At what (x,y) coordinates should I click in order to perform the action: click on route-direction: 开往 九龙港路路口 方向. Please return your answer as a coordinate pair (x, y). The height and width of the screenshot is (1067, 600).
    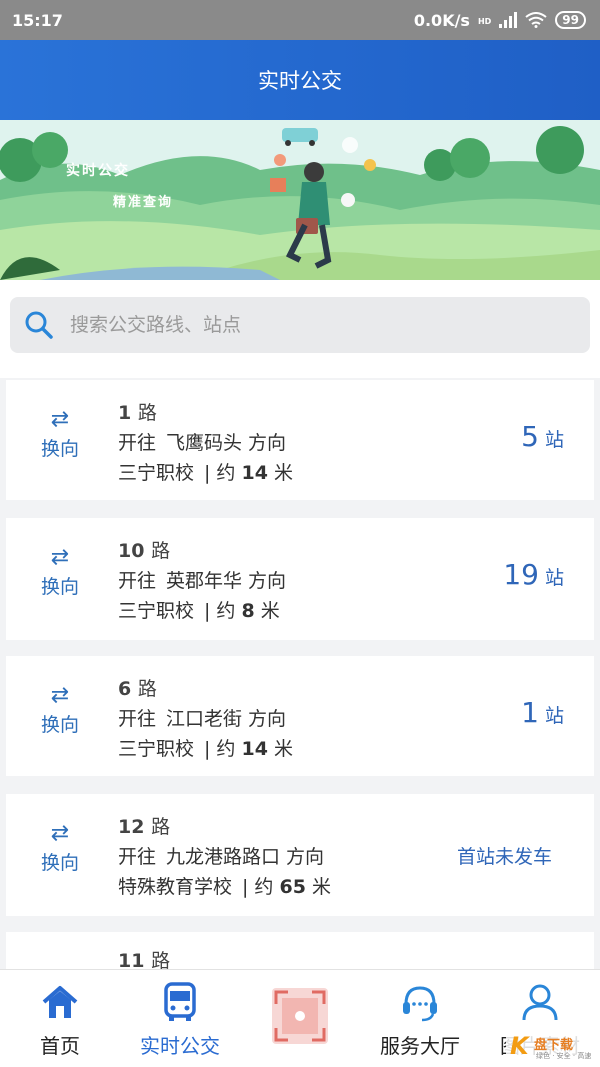
    Looking at the image, I should click on (224, 857).